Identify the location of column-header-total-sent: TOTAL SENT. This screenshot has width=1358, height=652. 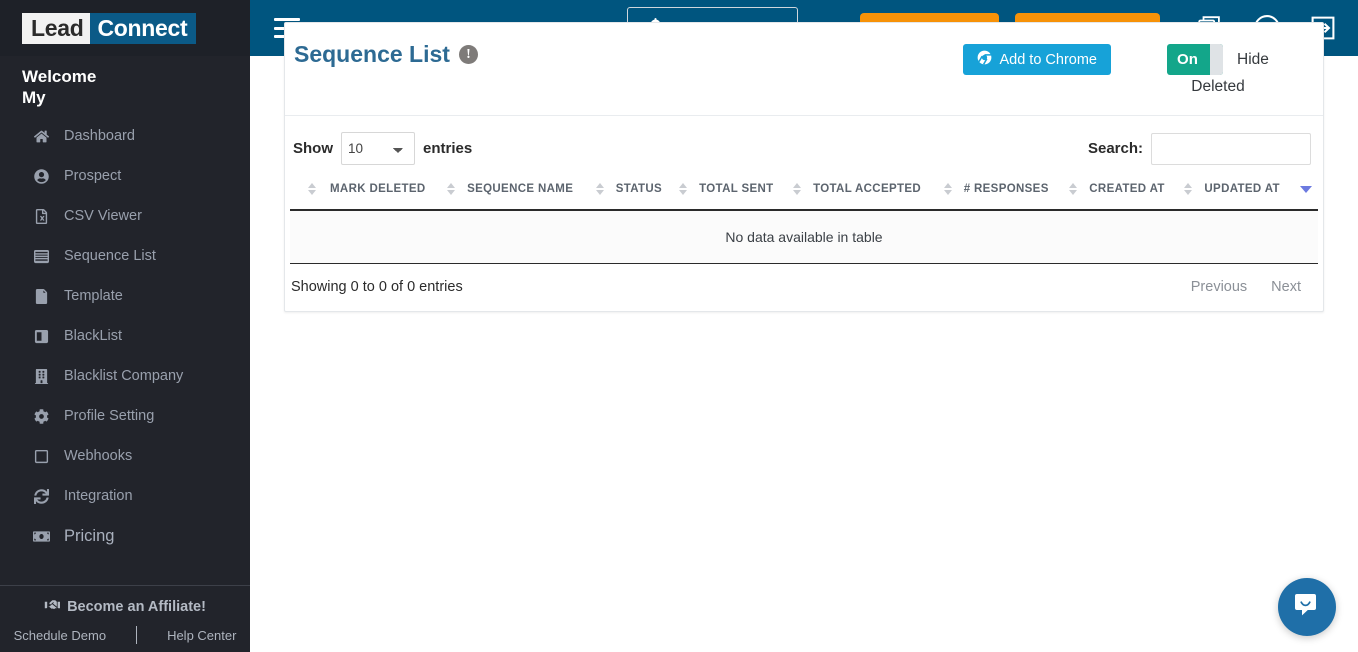
(750, 193).